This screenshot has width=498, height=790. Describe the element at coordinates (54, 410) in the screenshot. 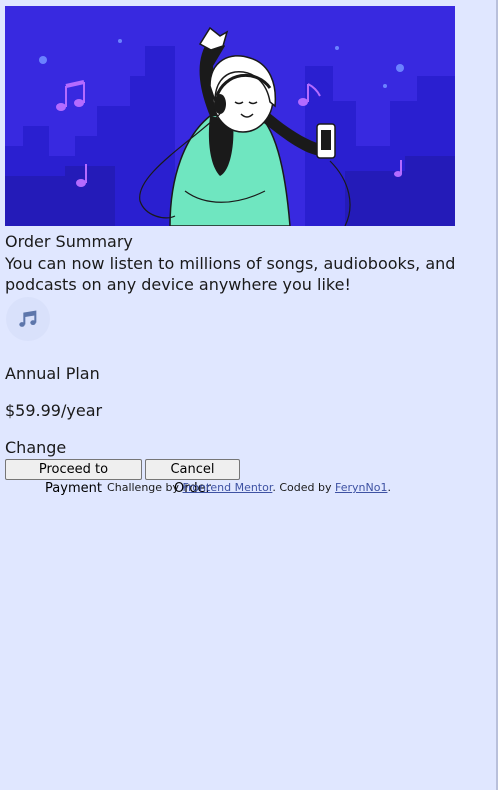

I see `plan-price: $59.99/year` at that location.